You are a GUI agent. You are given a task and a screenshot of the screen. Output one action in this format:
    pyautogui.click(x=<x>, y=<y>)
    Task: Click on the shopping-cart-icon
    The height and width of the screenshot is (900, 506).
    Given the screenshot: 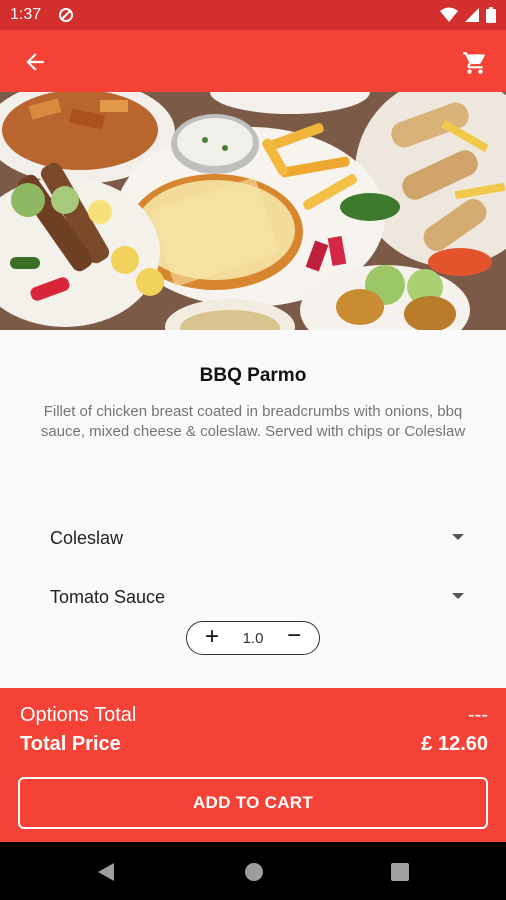 What is the action you would take?
    pyautogui.click(x=475, y=63)
    